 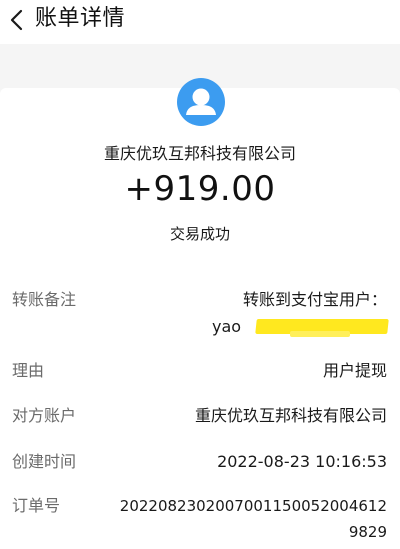 What do you see at coordinates (302, 461) in the screenshot?
I see `created-time-value: 2022-08-23 10:16:53` at bounding box center [302, 461].